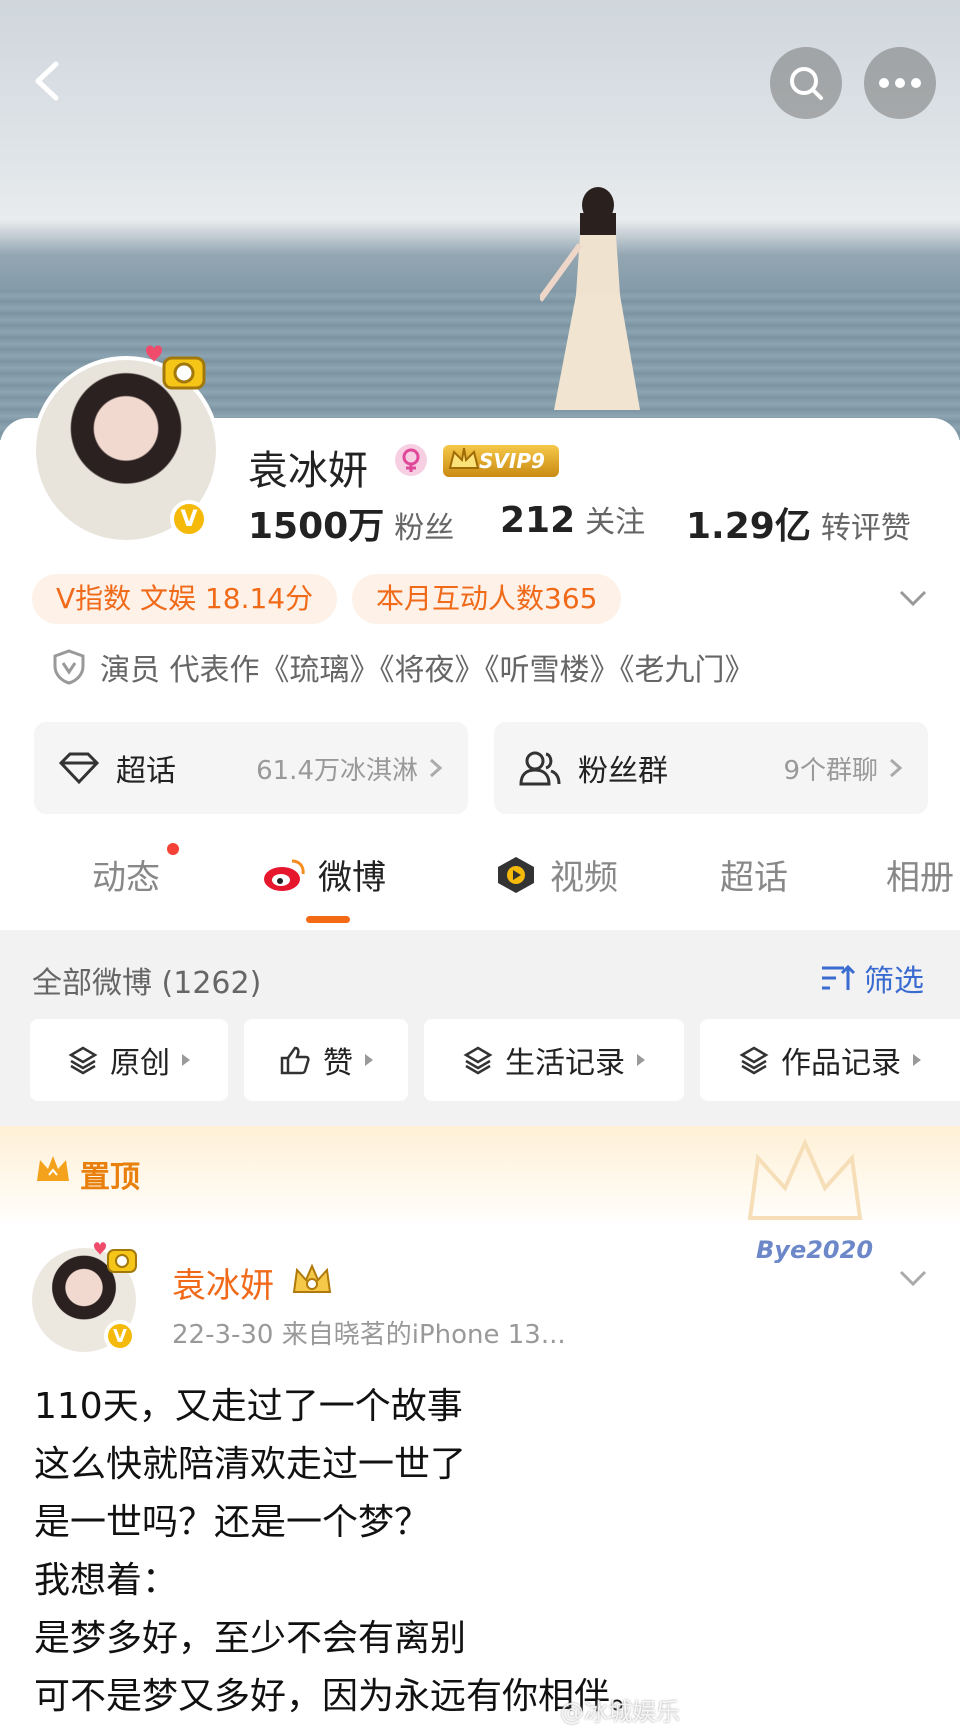 The height and width of the screenshot is (1728, 960). I want to click on following-stat: 212 关注, so click(572, 519).